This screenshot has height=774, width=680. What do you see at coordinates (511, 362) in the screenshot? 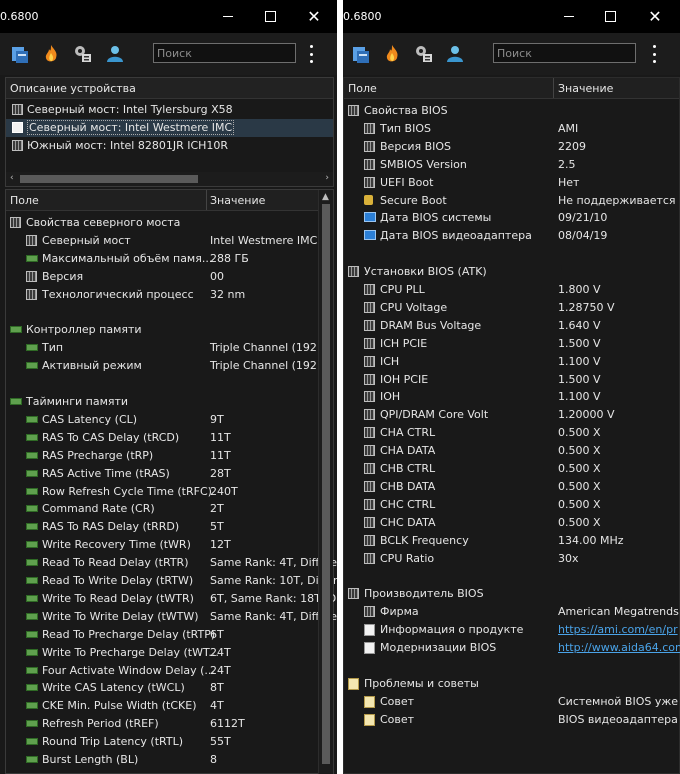
I see `table-row: ICH 1.100 V` at bounding box center [511, 362].